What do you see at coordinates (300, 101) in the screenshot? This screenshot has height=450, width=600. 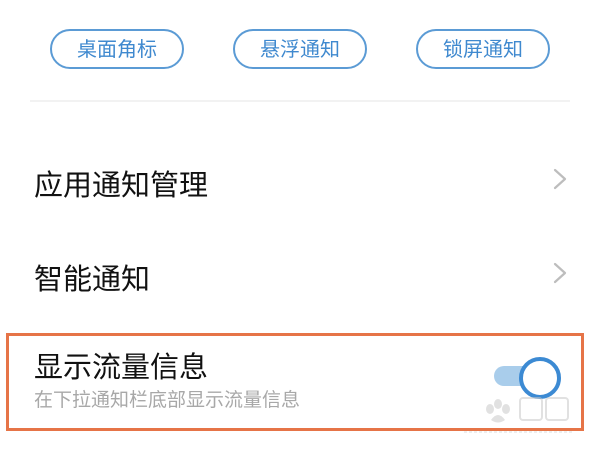 I see `divider` at bounding box center [300, 101].